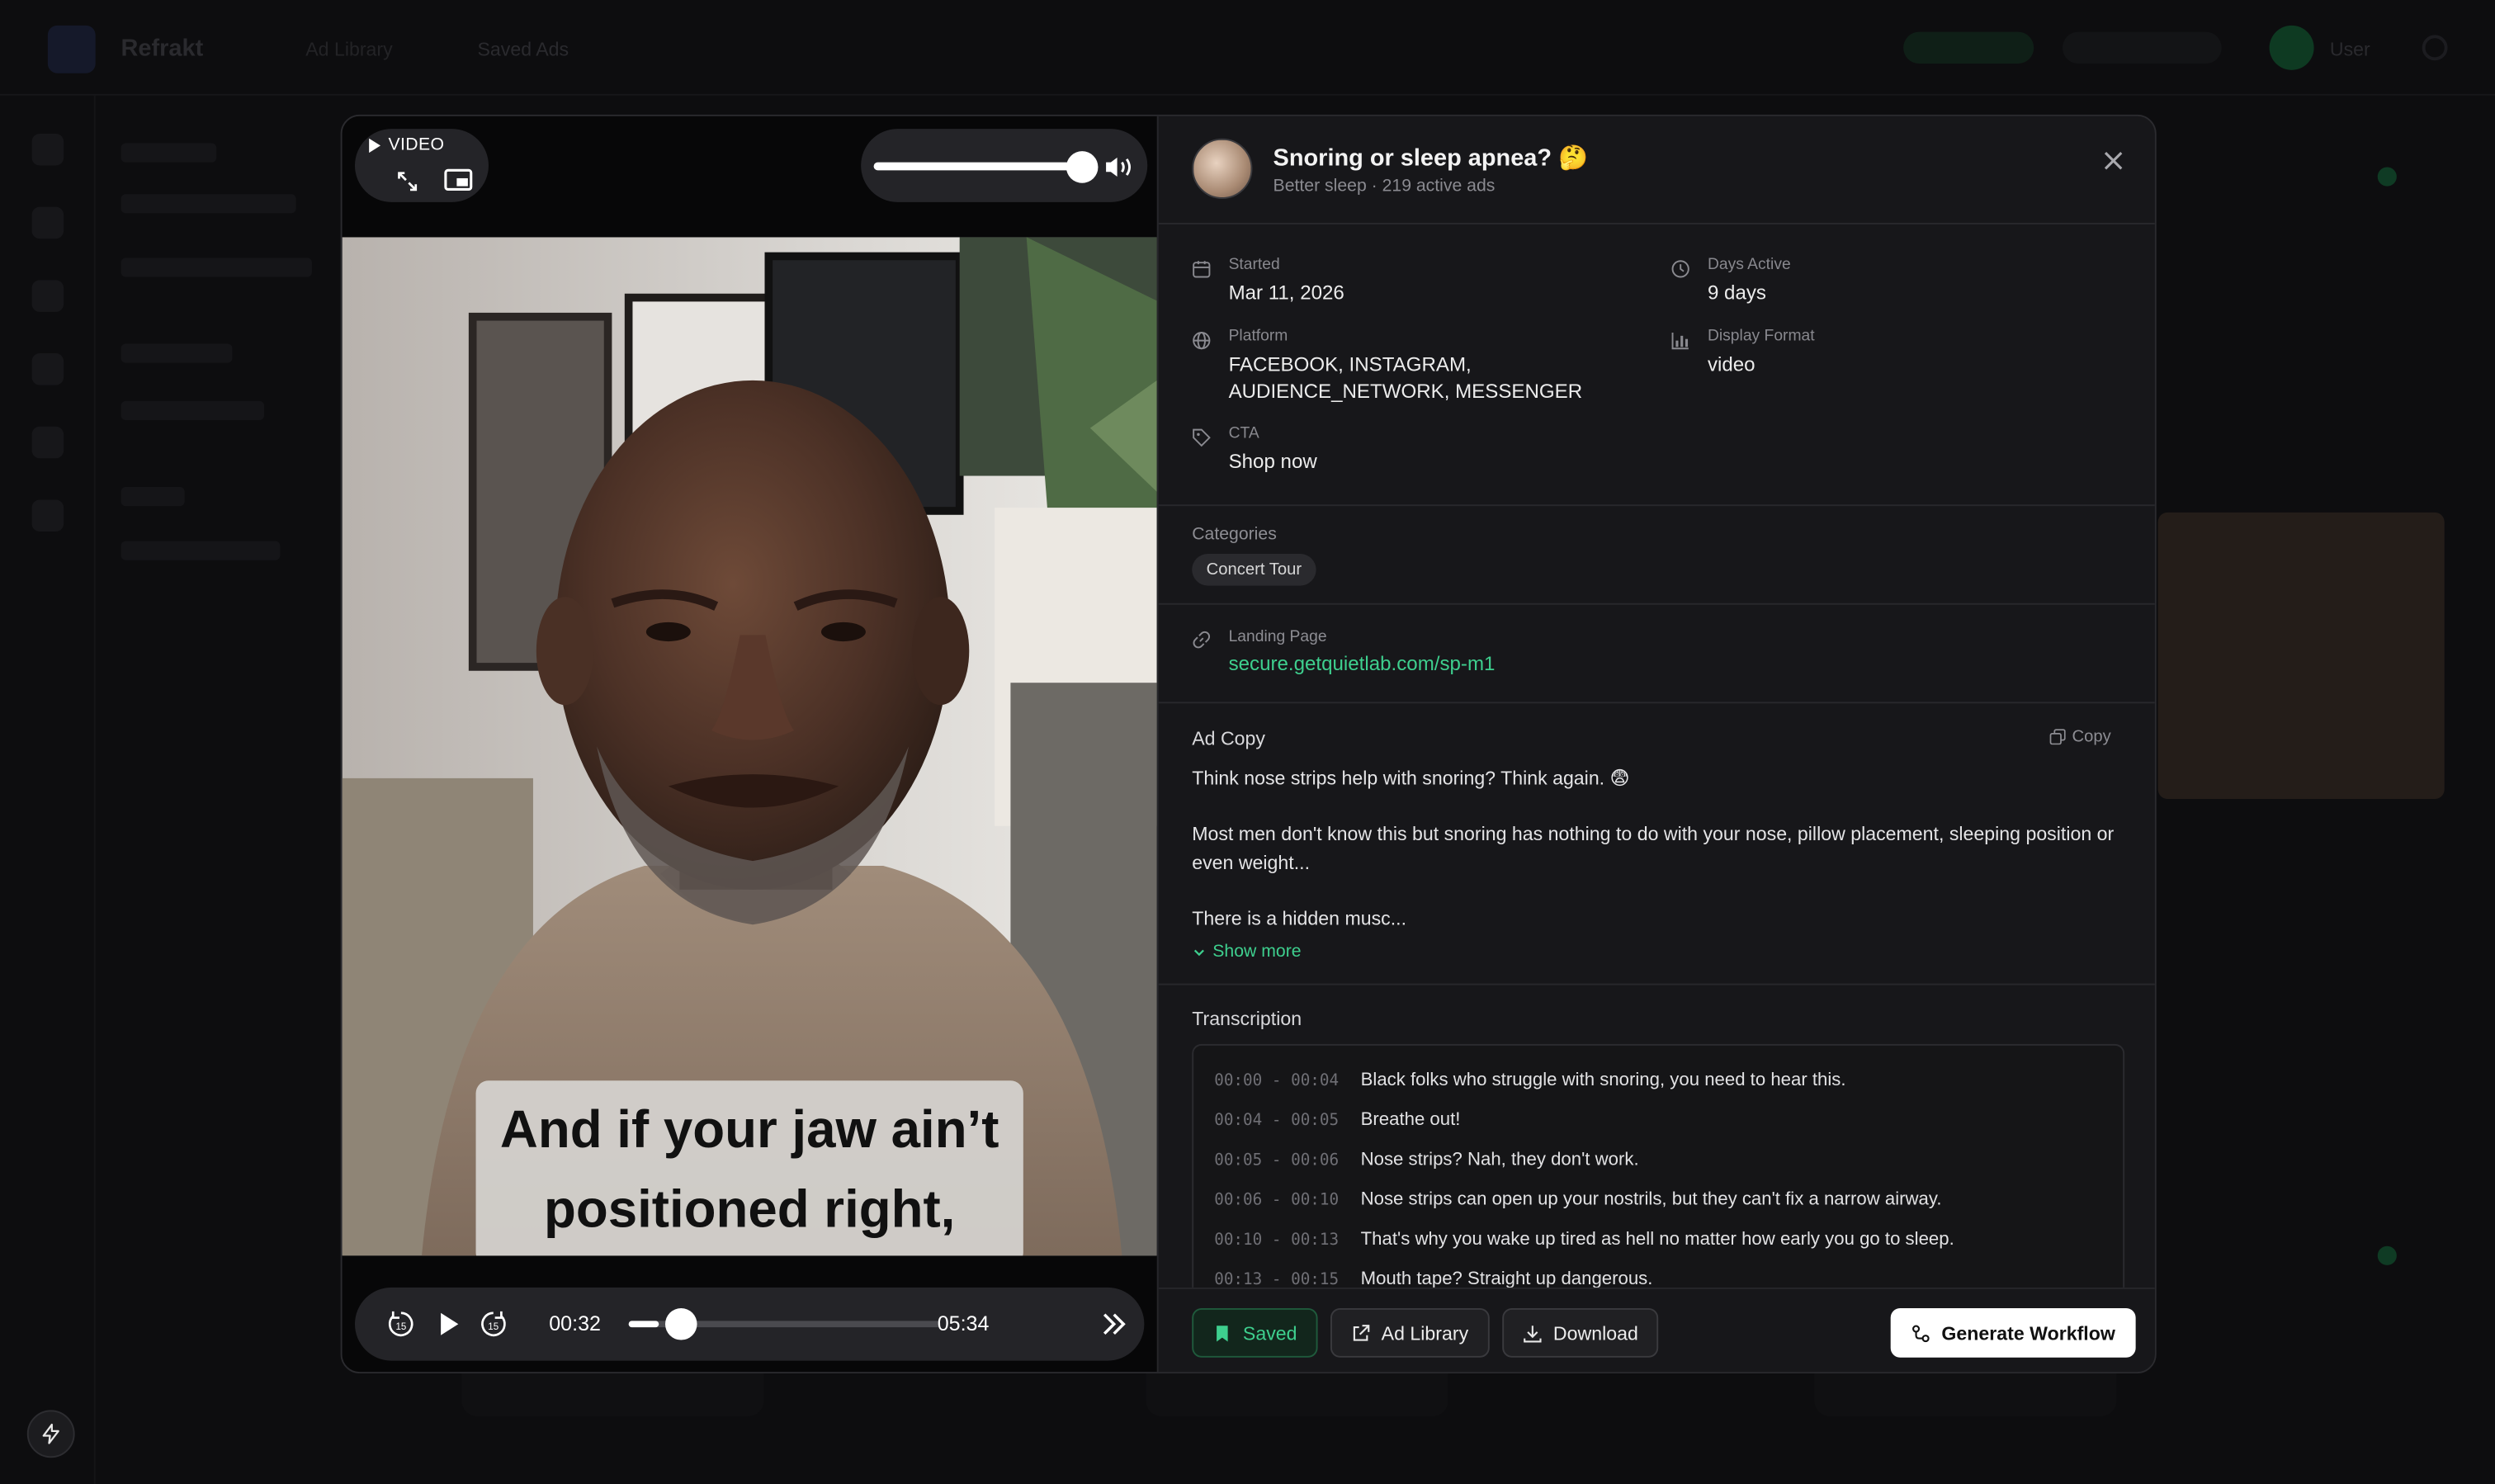  Describe the element at coordinates (963, 1323) in the screenshot. I see `duration: 05:34` at that location.